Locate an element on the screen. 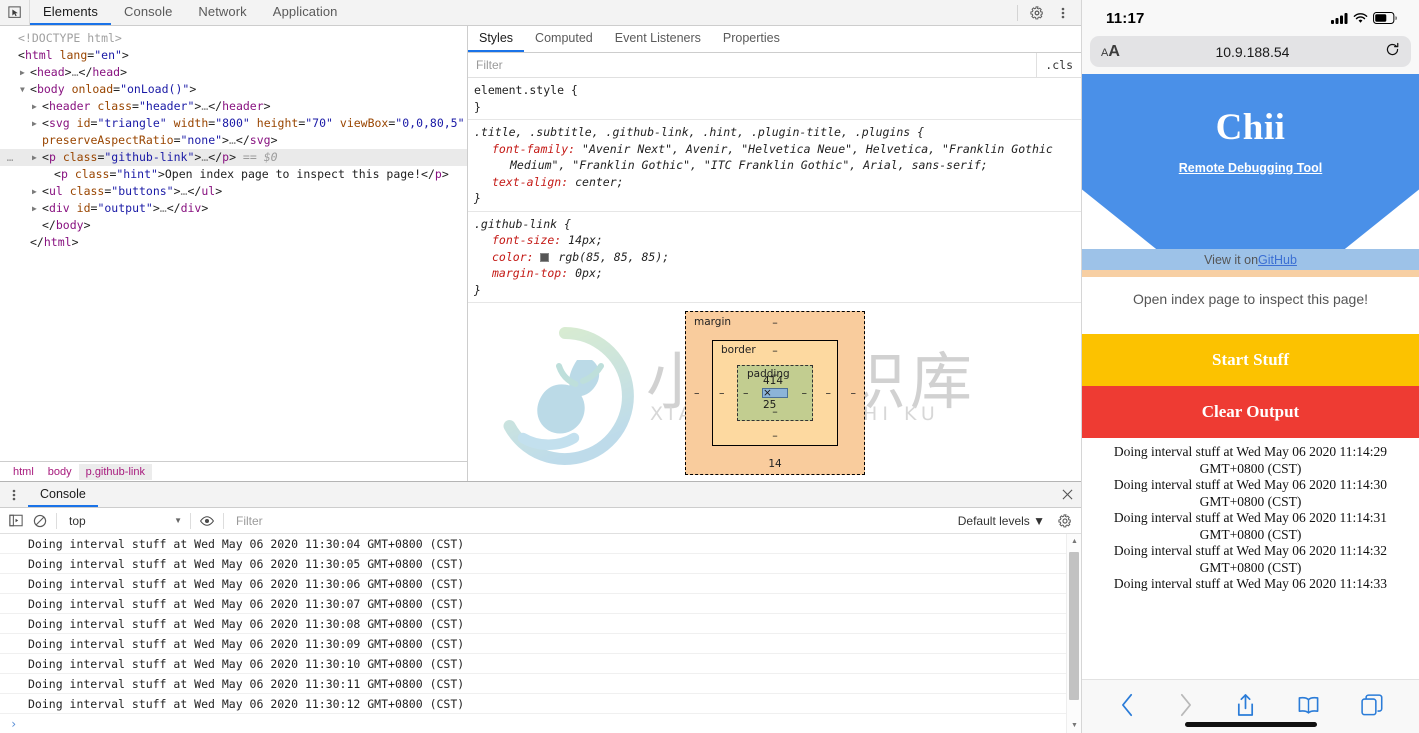 The height and width of the screenshot is (733, 1419). css-declaration: color: rgb(85, 85, 85); is located at coordinates (773, 257).